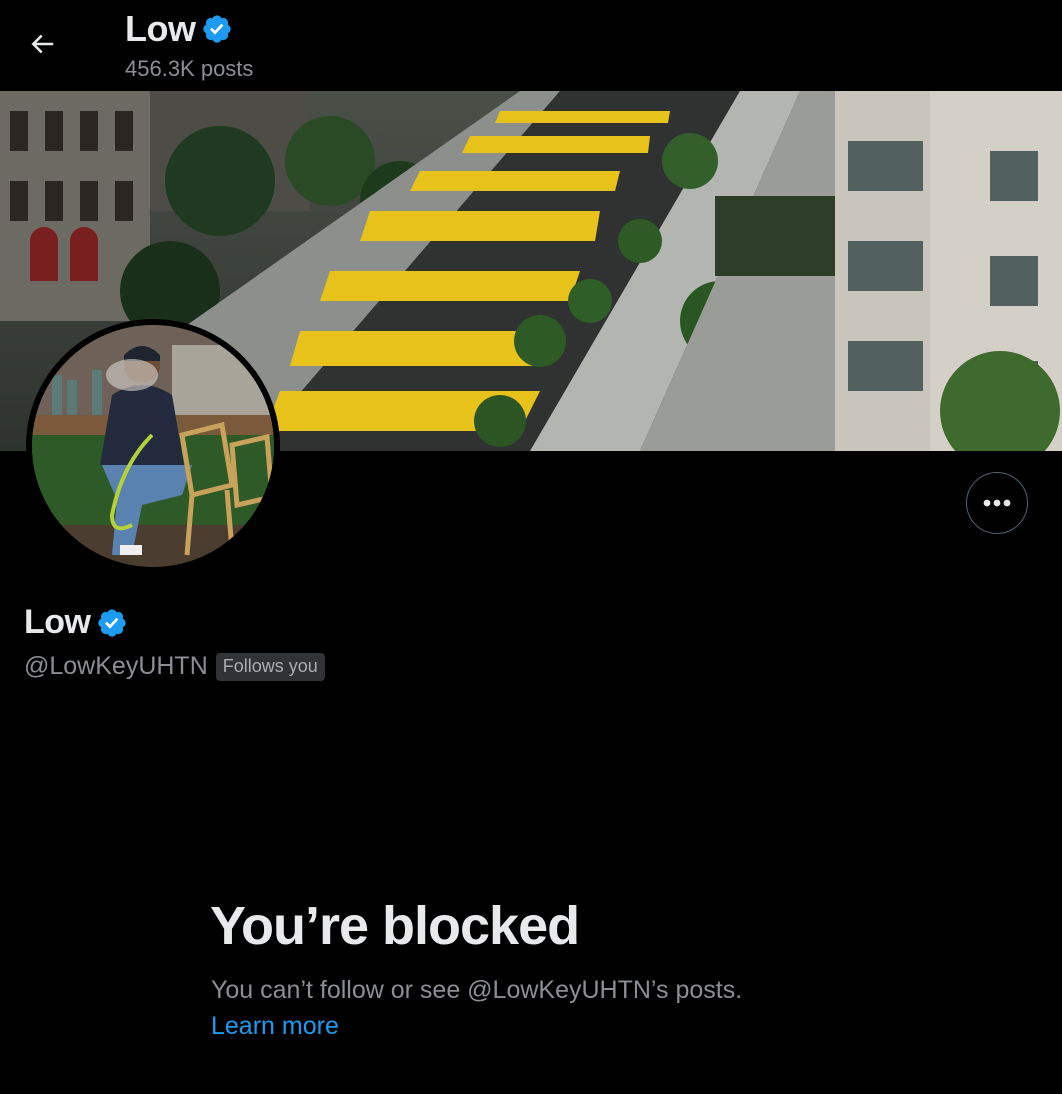  I want to click on handle-row: @LowKeyUHTN Follows you, so click(174, 666).